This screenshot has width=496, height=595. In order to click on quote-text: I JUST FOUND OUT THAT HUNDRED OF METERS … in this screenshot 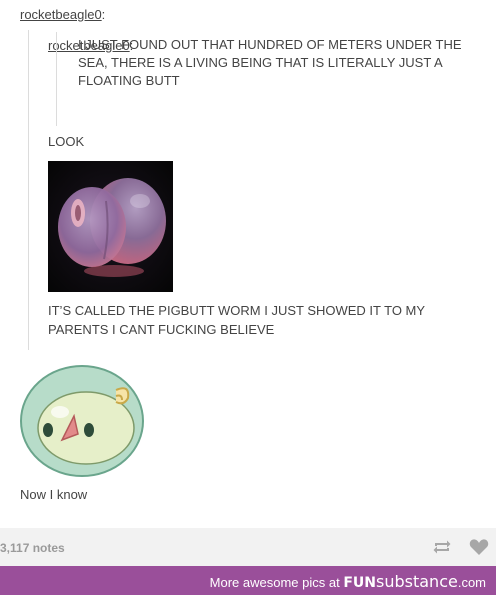, I will do `click(270, 62)`.